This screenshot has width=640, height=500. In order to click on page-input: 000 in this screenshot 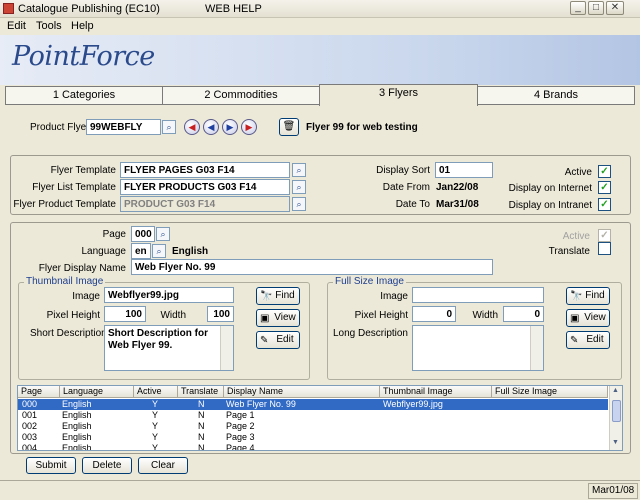, I will do `click(143, 234)`.